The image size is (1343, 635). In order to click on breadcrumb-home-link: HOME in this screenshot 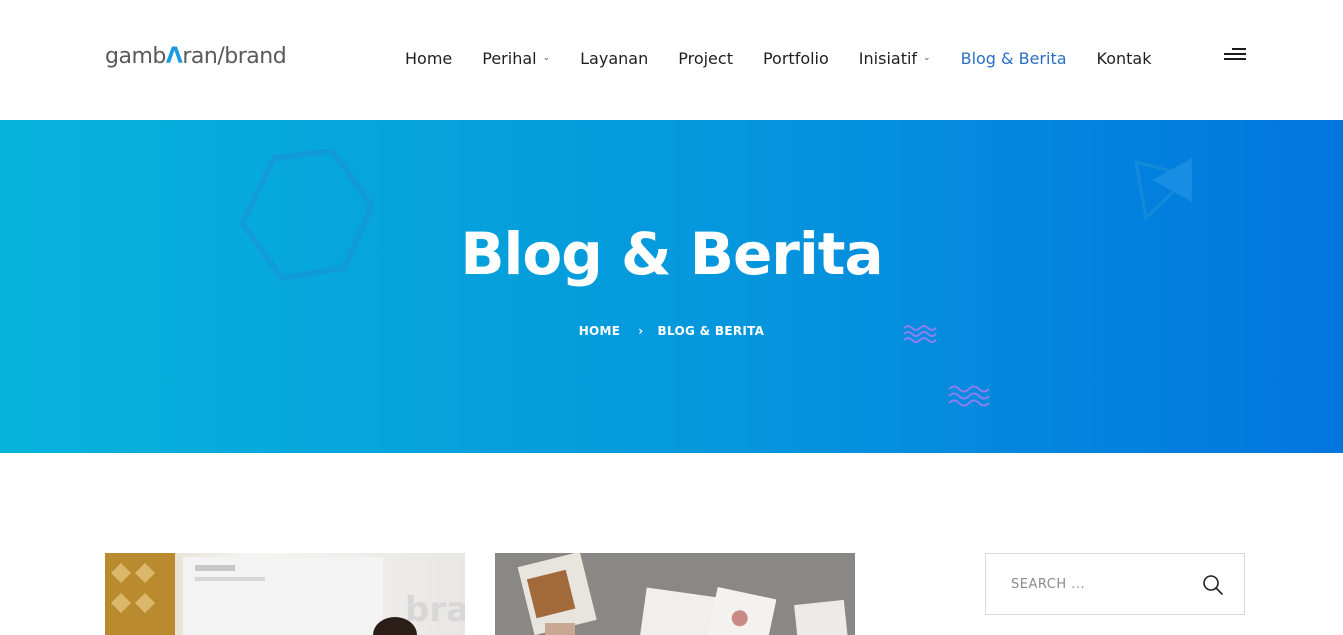, I will do `click(600, 331)`.